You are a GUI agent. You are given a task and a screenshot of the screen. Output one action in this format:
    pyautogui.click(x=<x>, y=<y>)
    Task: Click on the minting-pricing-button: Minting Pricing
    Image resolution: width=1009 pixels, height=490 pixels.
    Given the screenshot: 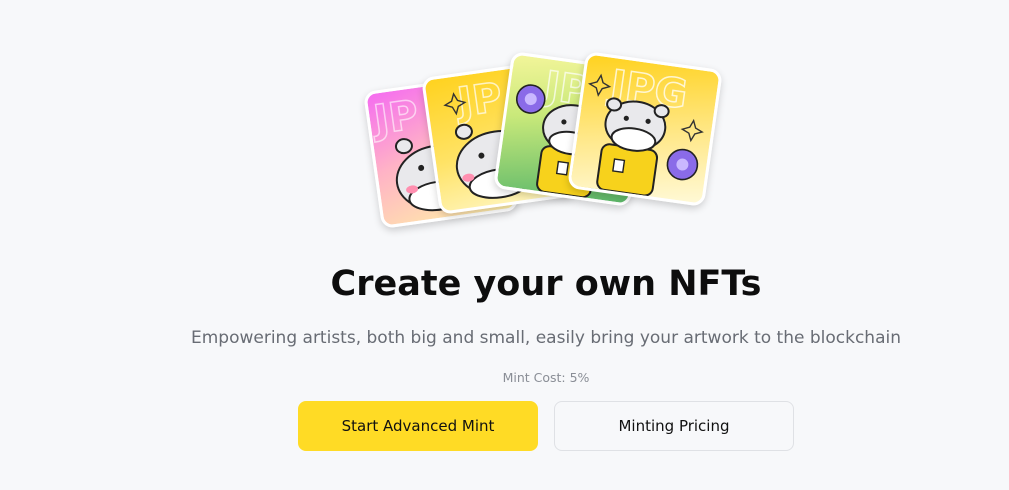 What is the action you would take?
    pyautogui.click(x=674, y=426)
    